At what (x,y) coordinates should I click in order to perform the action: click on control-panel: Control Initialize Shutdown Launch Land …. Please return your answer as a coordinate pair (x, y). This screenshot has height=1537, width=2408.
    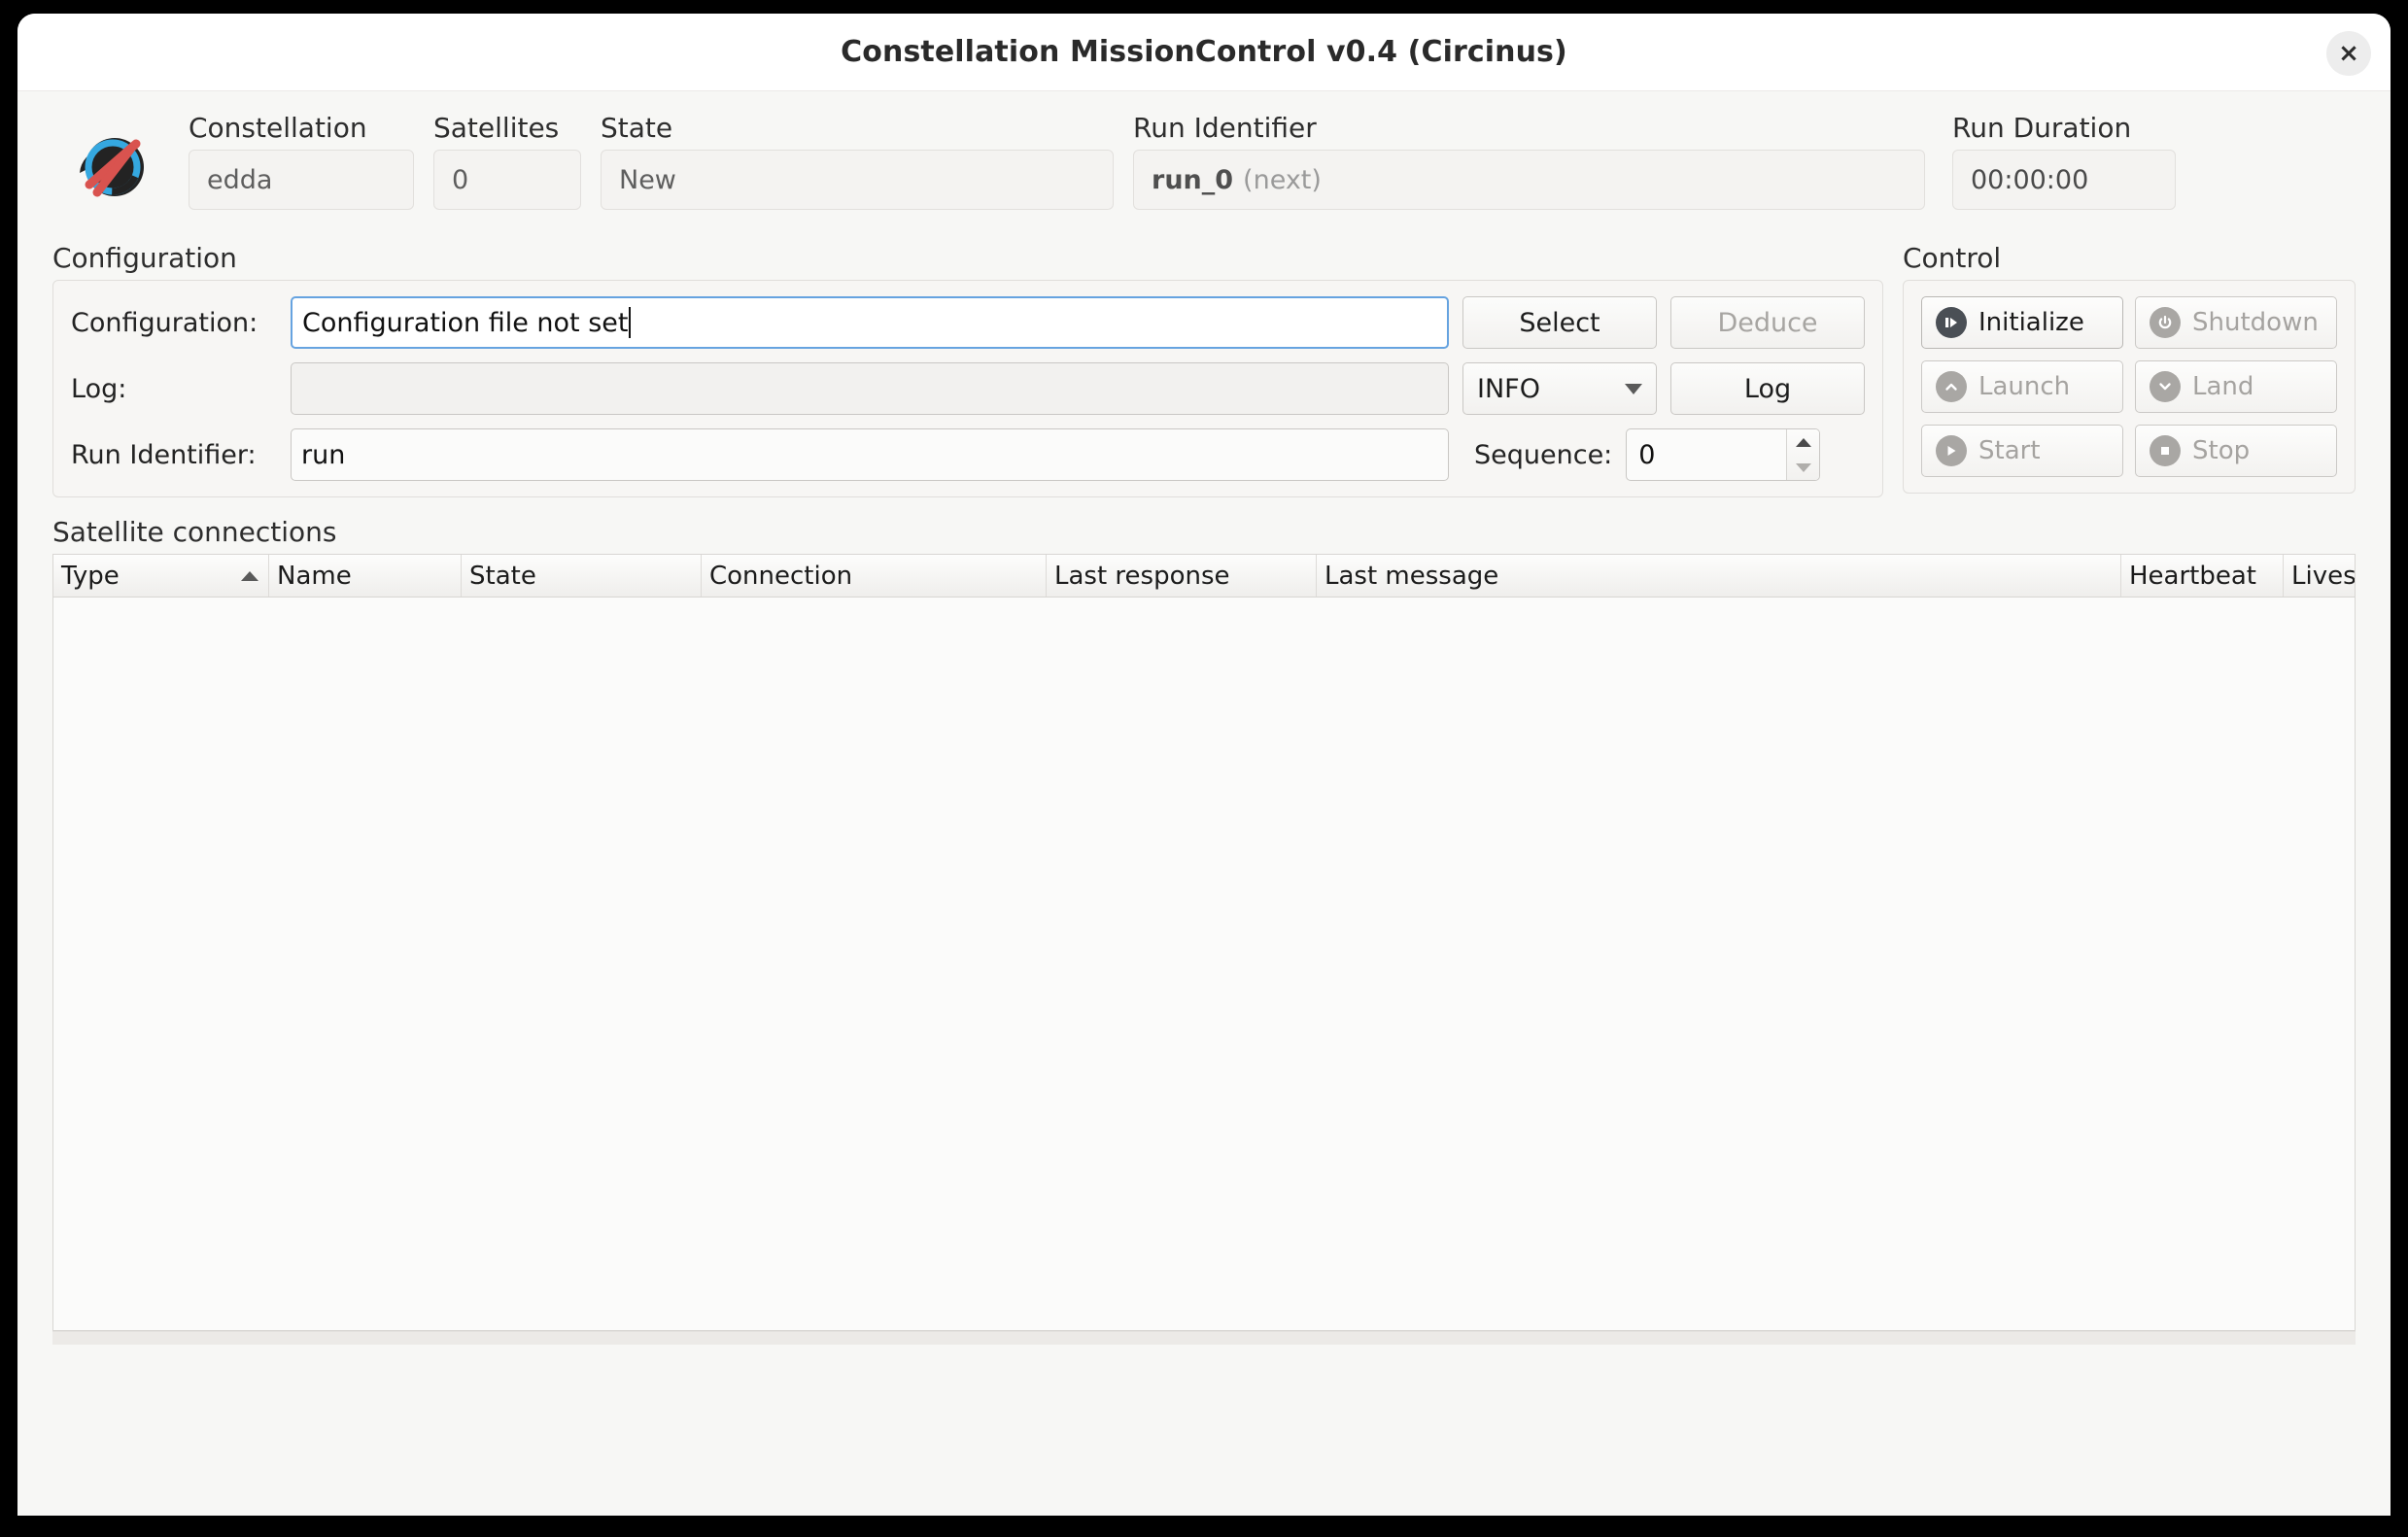
    Looking at the image, I should click on (2129, 370).